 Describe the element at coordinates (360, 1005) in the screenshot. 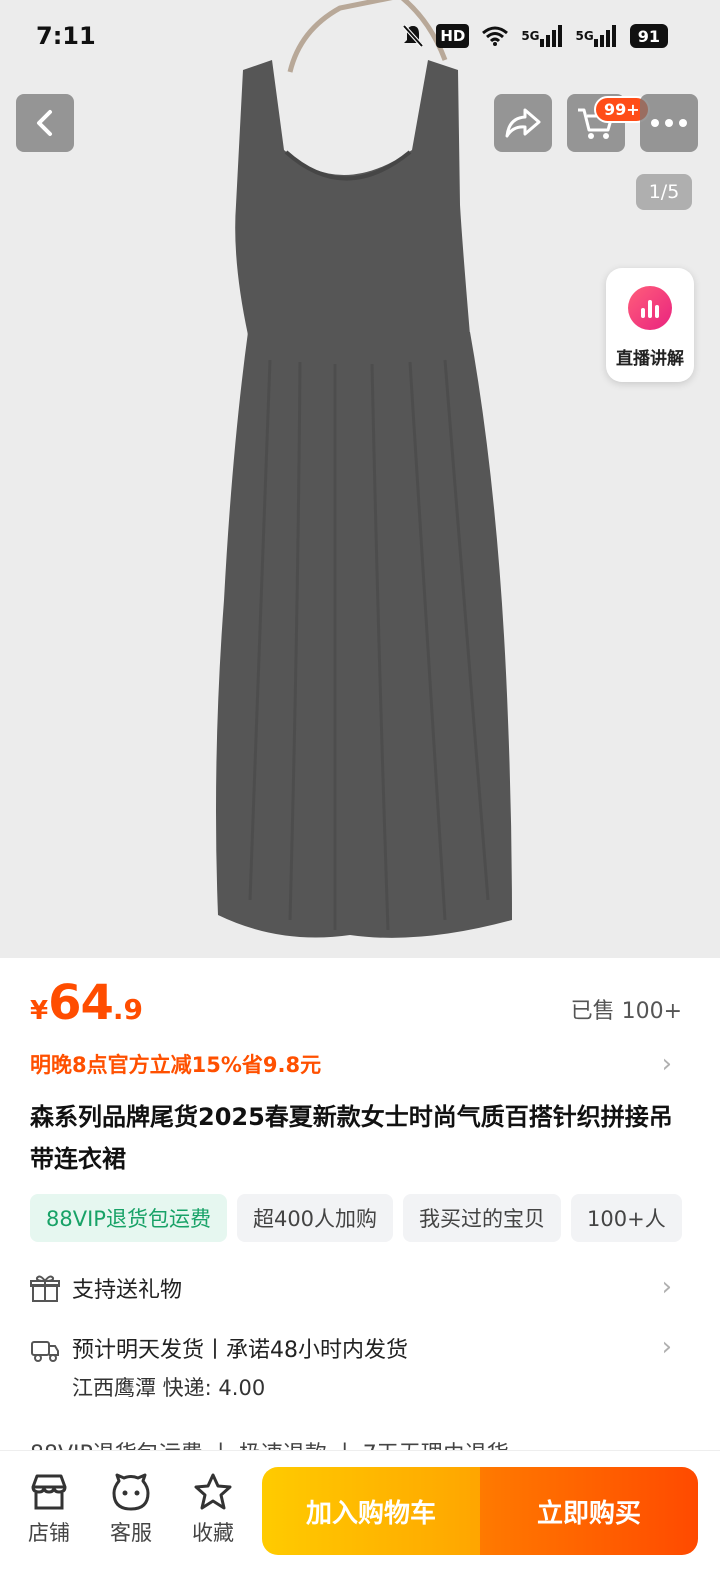

I see `price-row: ¥ 64 .9 已售 100+` at that location.